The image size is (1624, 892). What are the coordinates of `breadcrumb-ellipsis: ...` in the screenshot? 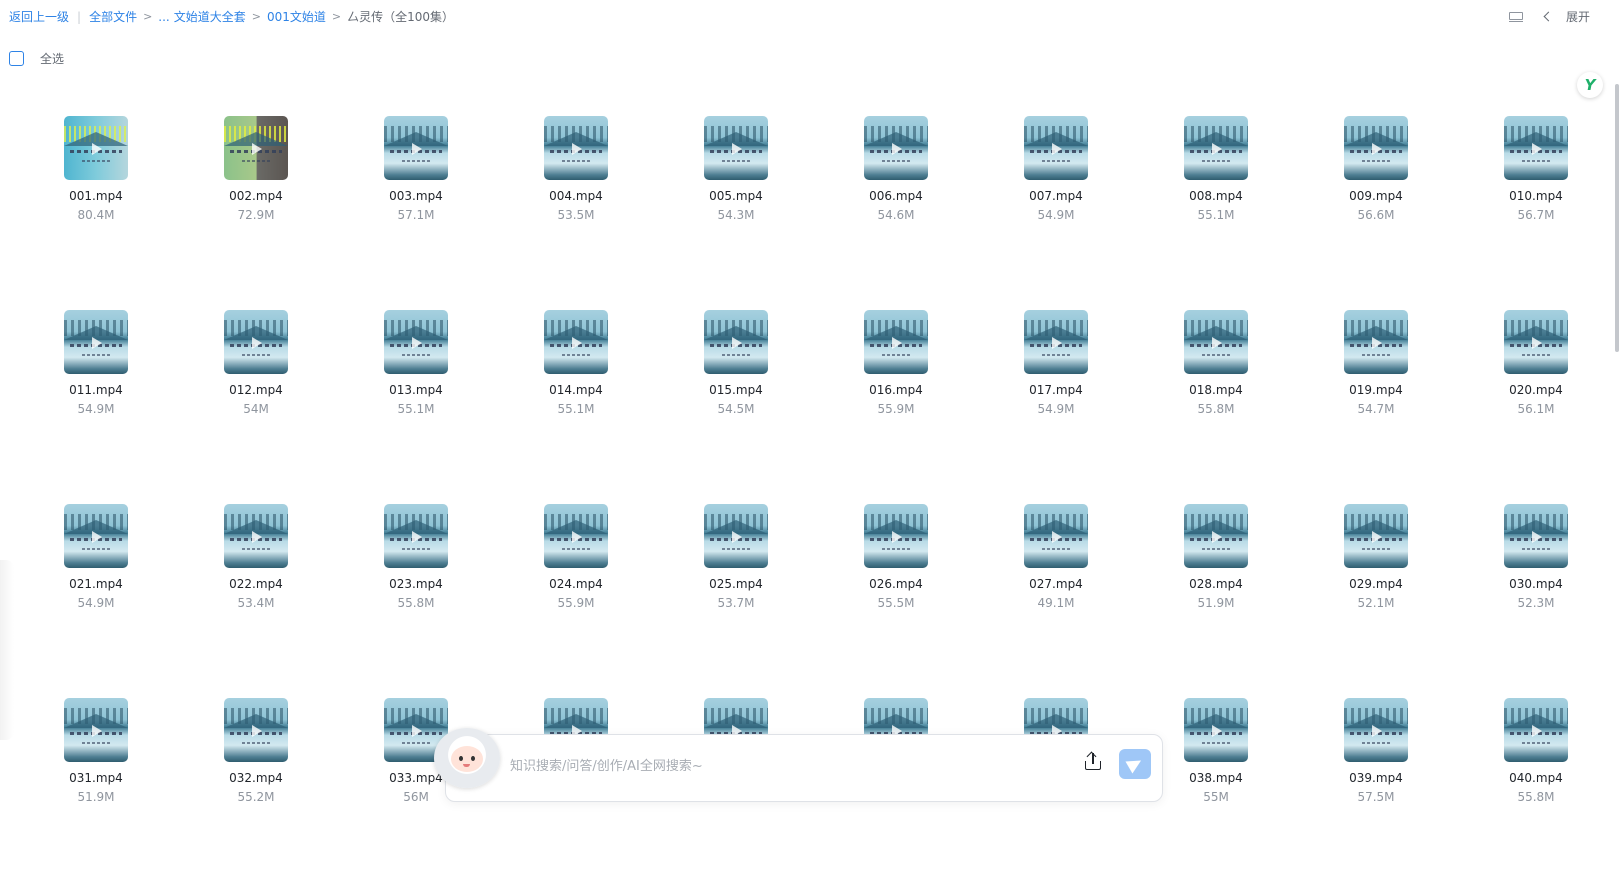 It's located at (163, 17).